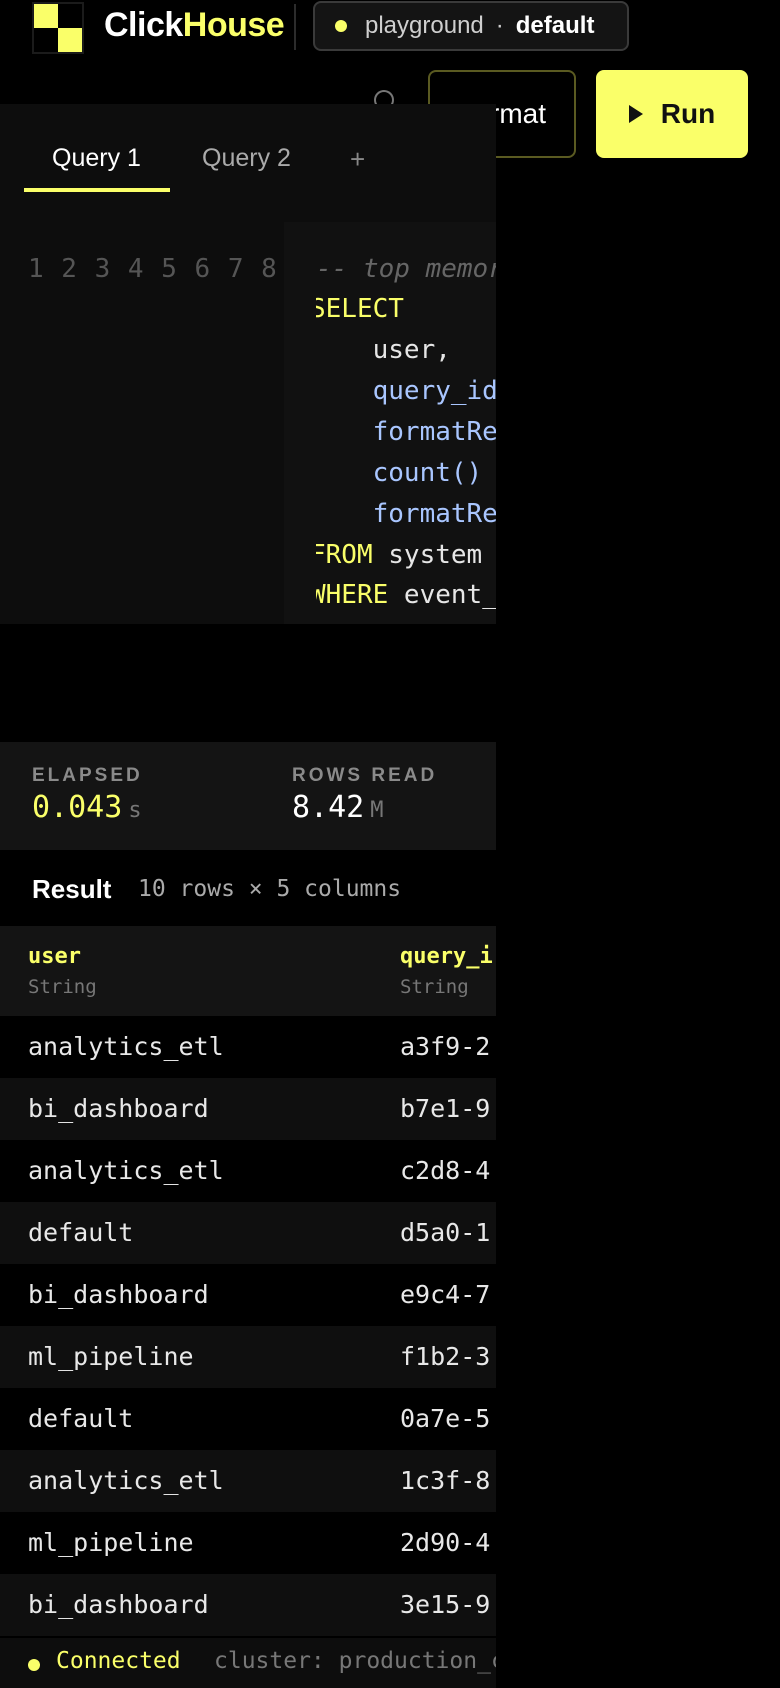 The height and width of the screenshot is (1688, 780). Describe the element at coordinates (445, 1542) in the screenshot. I see `cell-query-id: 2d90-4` at that location.